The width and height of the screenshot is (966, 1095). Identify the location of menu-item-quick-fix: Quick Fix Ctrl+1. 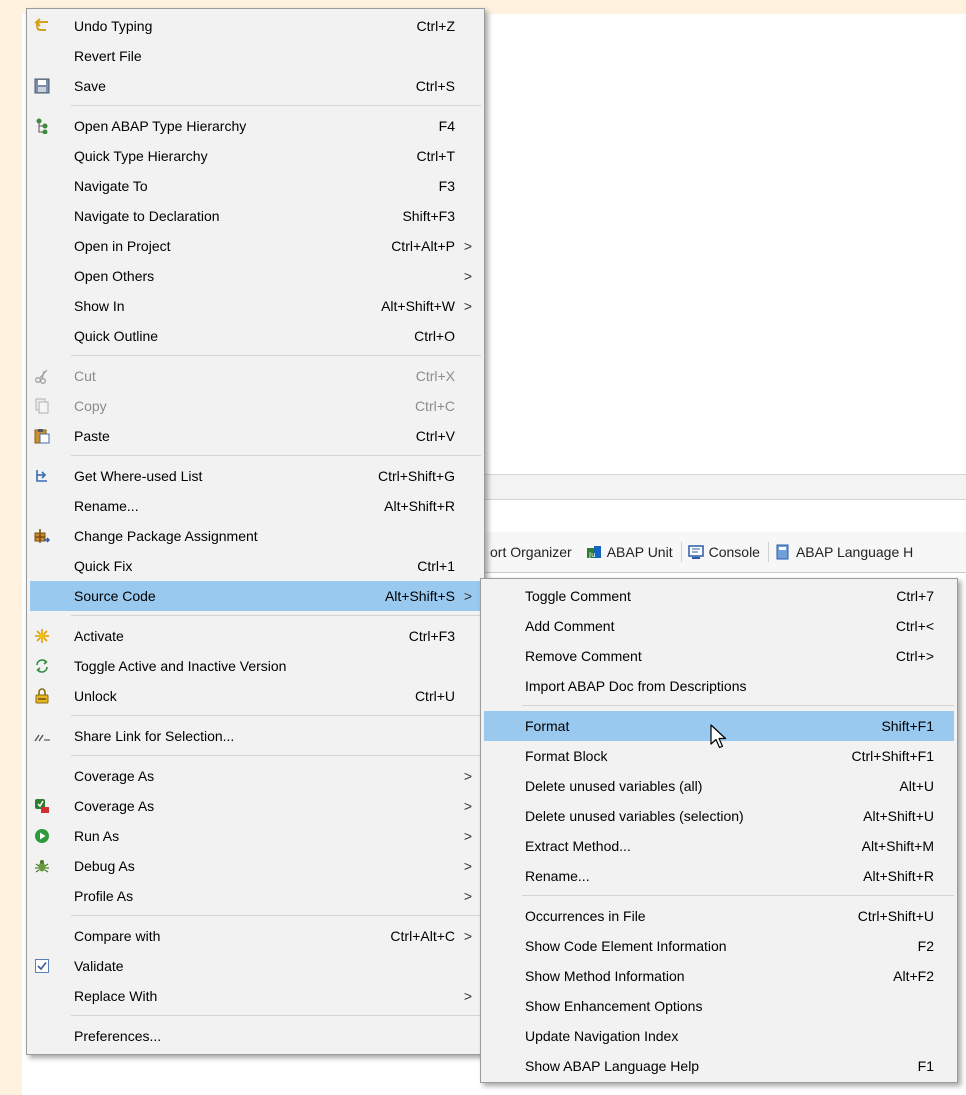
(255, 566).